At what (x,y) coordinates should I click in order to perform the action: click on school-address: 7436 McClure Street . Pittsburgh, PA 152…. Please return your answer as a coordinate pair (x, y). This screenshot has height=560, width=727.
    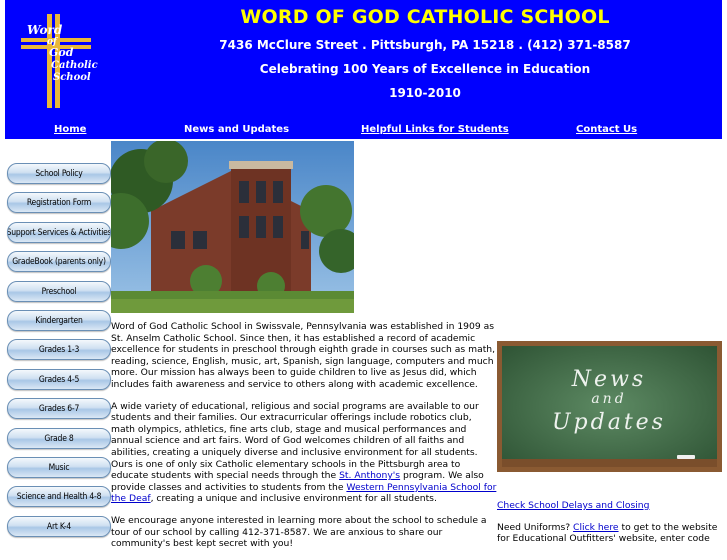
    Looking at the image, I should click on (425, 45).